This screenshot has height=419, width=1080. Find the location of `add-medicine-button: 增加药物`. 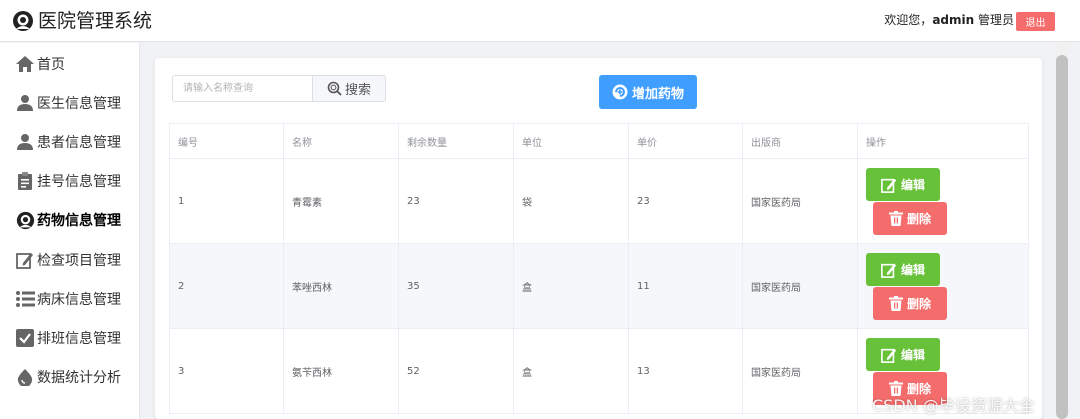

add-medicine-button: 增加药物 is located at coordinates (648, 92).